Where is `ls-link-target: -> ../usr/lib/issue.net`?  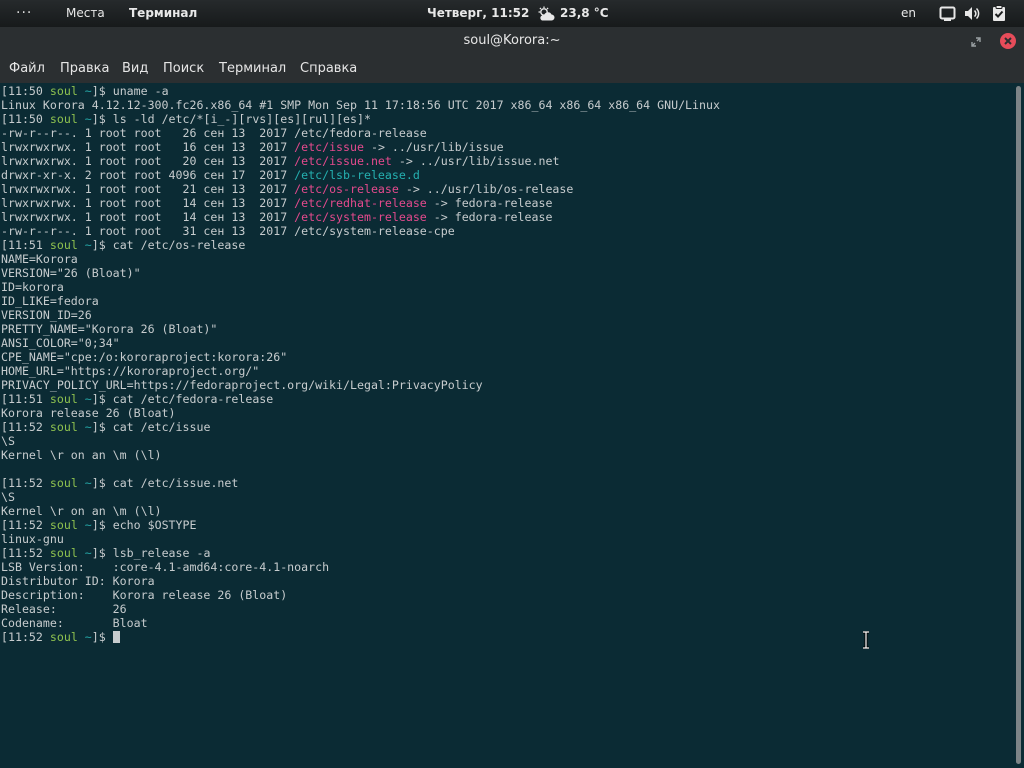
ls-link-target: -> ../usr/lib/issue.net is located at coordinates (475, 161).